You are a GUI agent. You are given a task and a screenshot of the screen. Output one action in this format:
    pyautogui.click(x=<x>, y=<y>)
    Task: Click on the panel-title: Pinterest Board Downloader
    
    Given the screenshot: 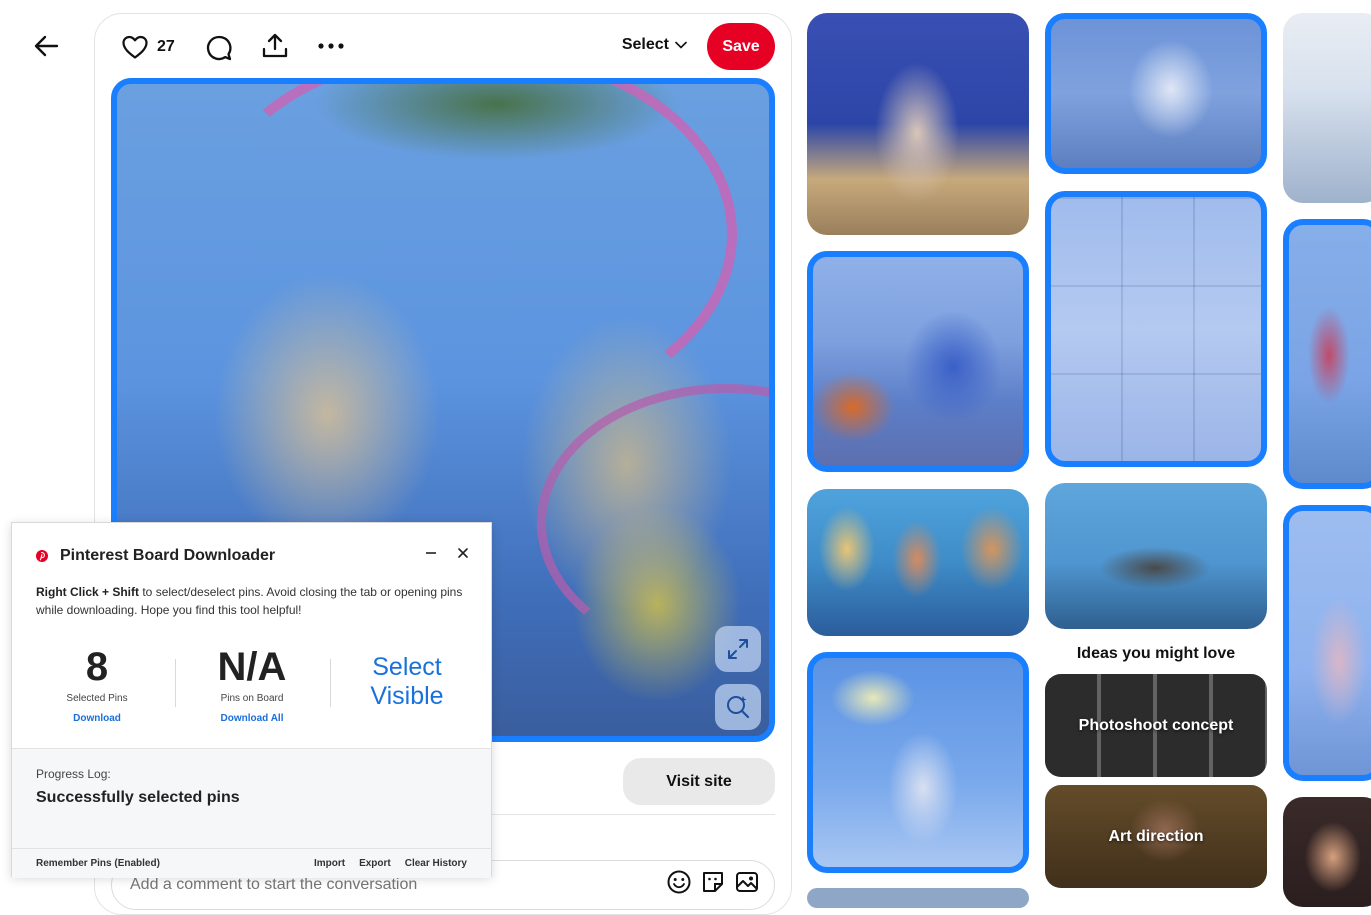 What is the action you would take?
    pyautogui.click(x=168, y=555)
    